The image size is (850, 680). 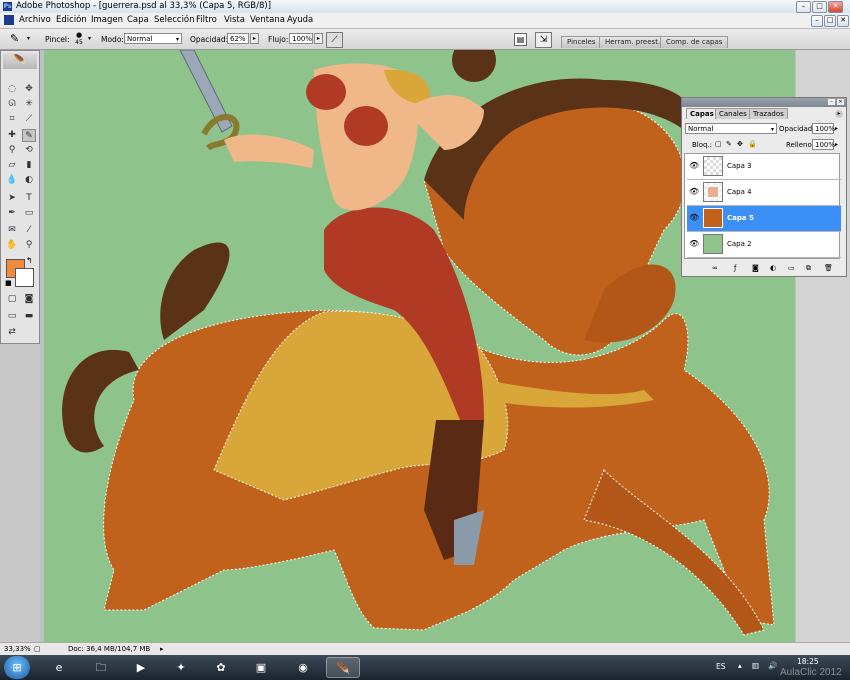 What do you see at coordinates (17, 667) in the screenshot?
I see `start-button: ⊞` at bounding box center [17, 667].